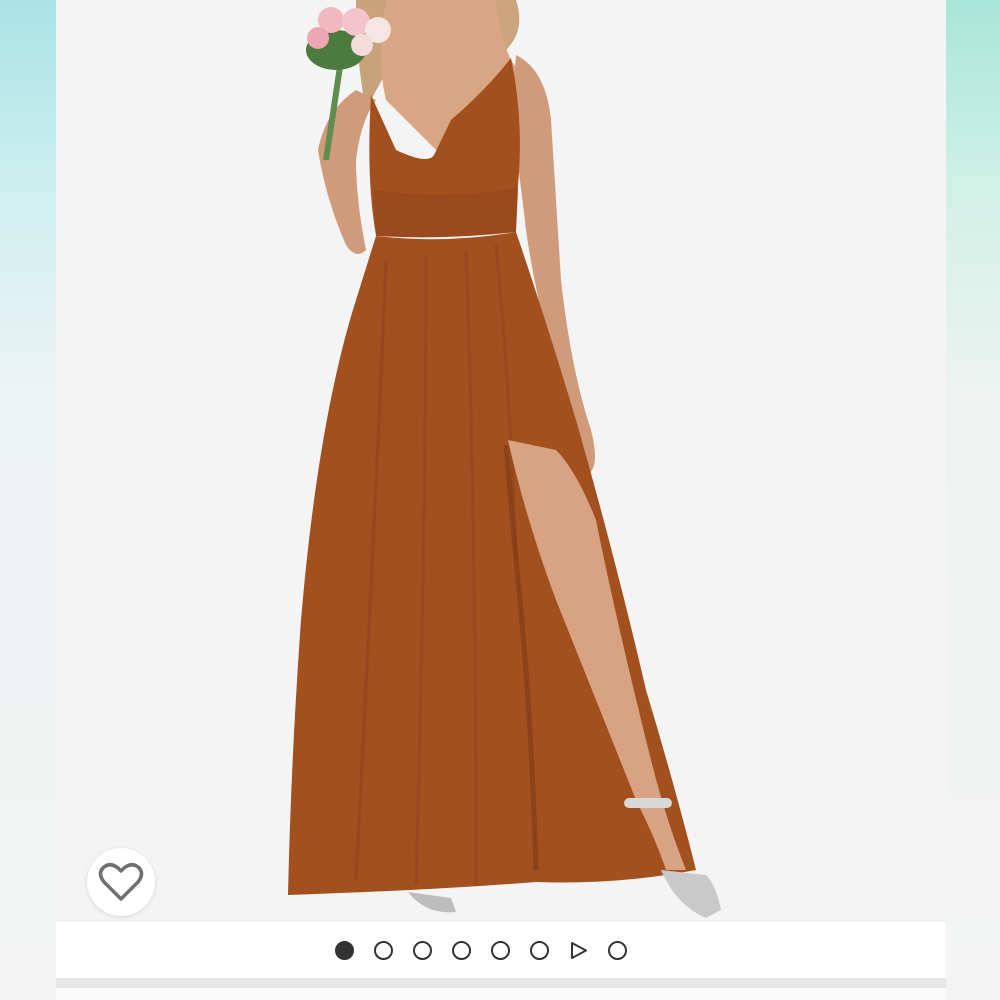 Image resolution: width=1000 pixels, height=1000 pixels. I want to click on heart-outline-icon, so click(121, 882).